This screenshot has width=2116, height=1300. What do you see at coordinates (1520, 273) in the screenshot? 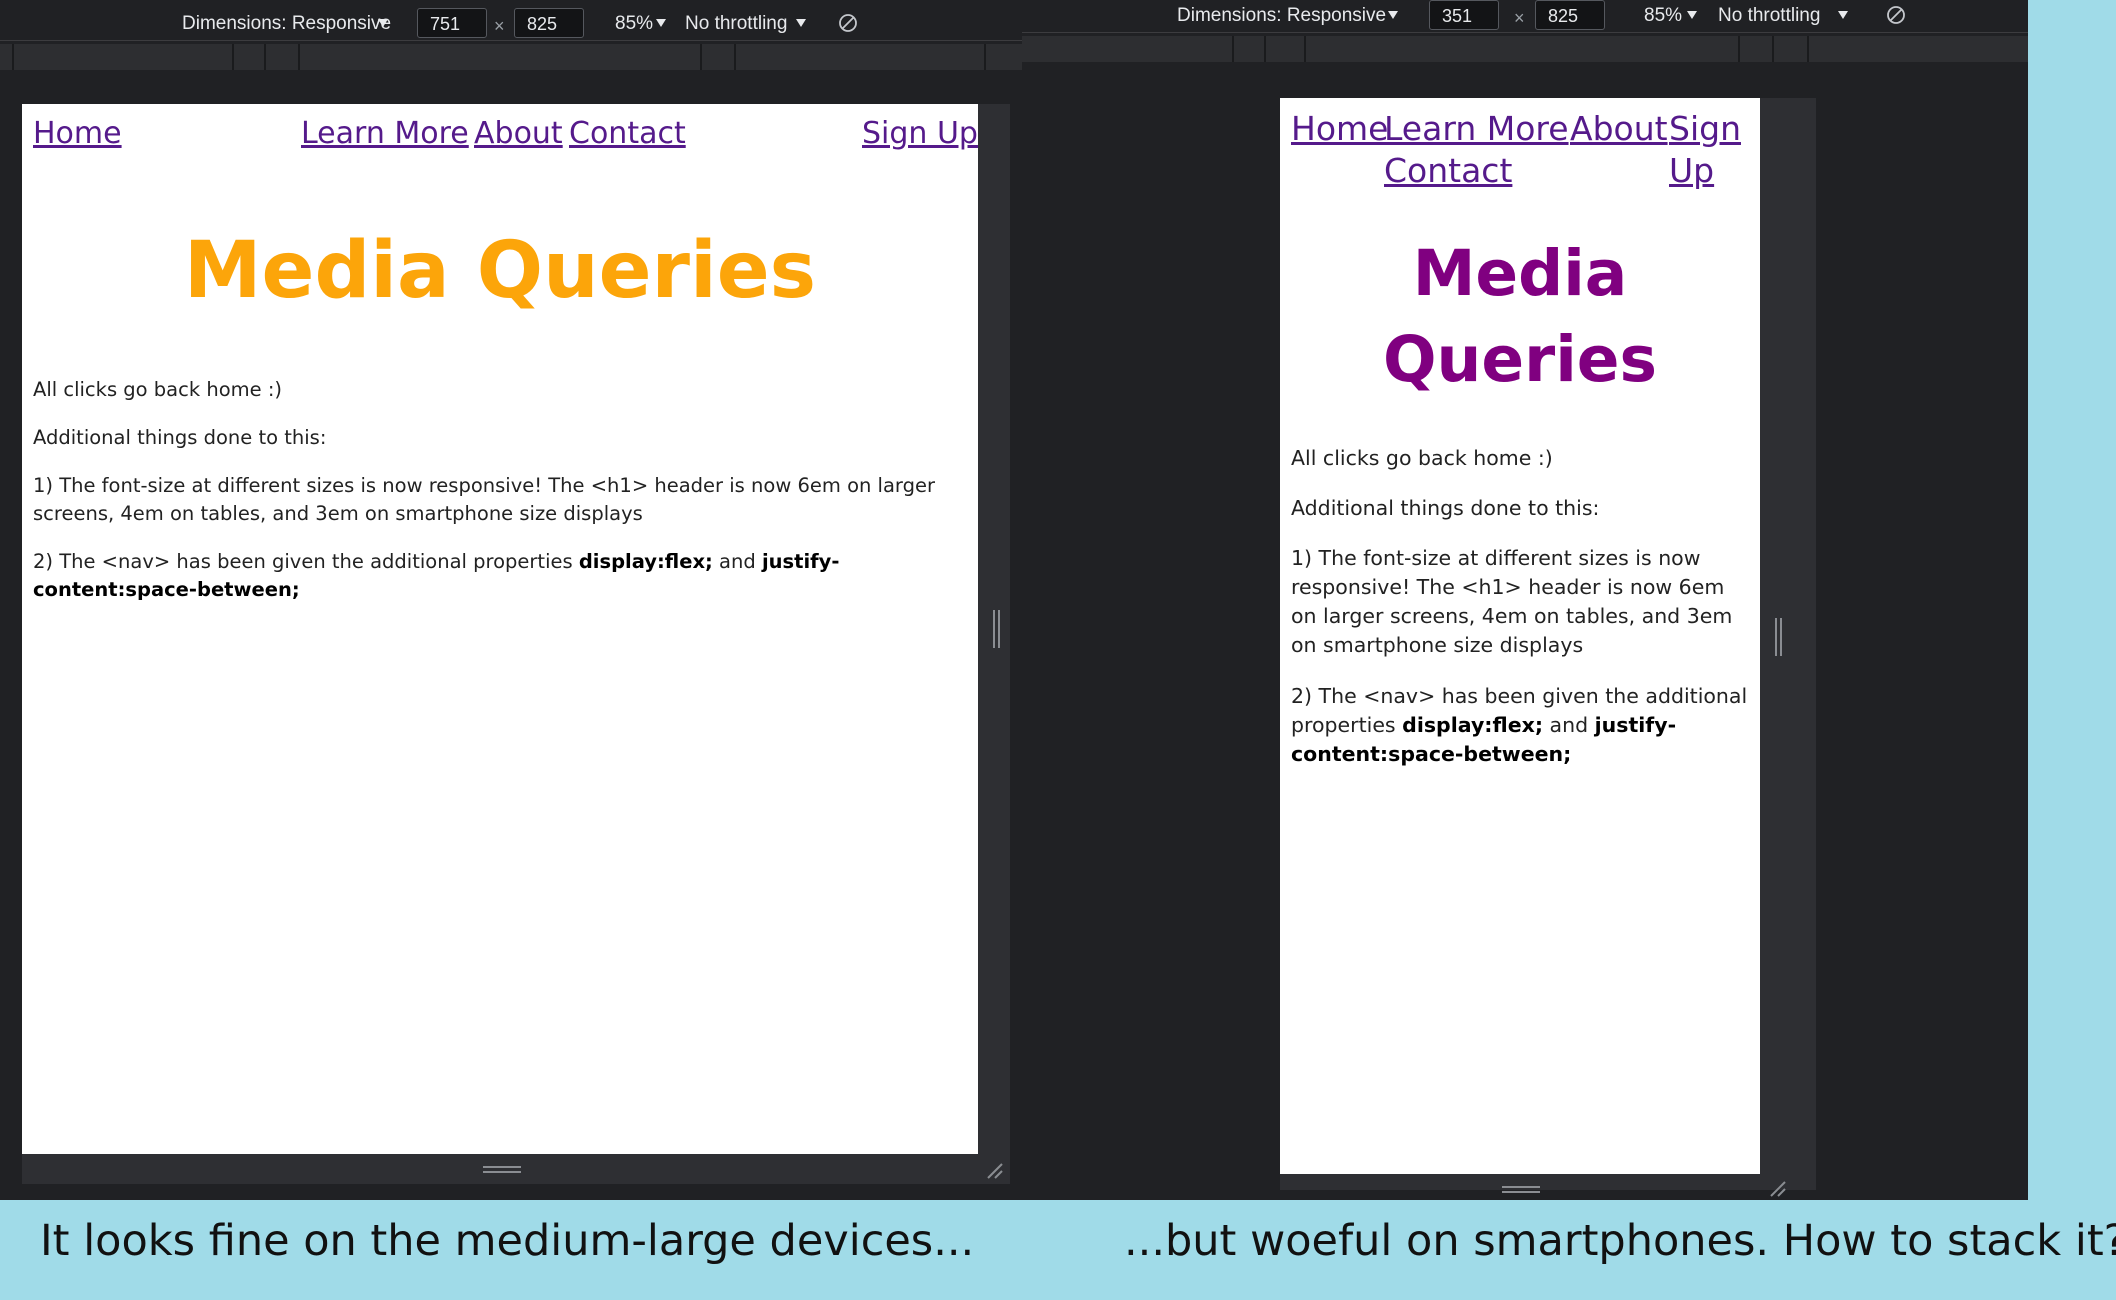
I see `page-title-word-1: Media` at bounding box center [1520, 273].